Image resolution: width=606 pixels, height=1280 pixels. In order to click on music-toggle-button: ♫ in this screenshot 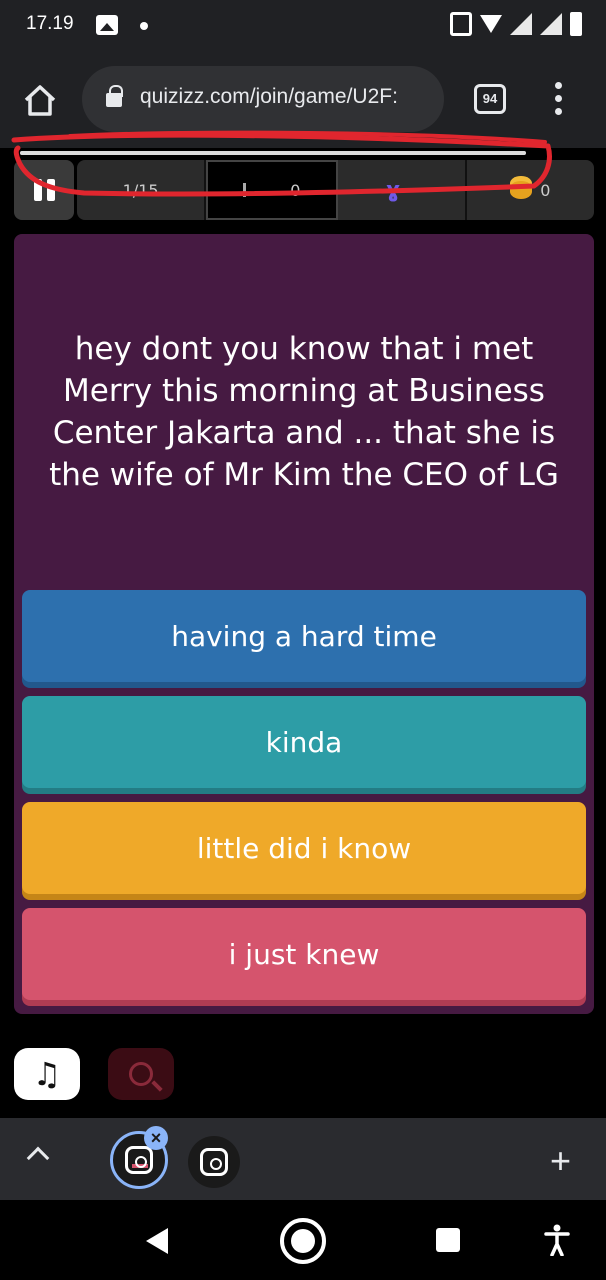, I will do `click(47, 1074)`.